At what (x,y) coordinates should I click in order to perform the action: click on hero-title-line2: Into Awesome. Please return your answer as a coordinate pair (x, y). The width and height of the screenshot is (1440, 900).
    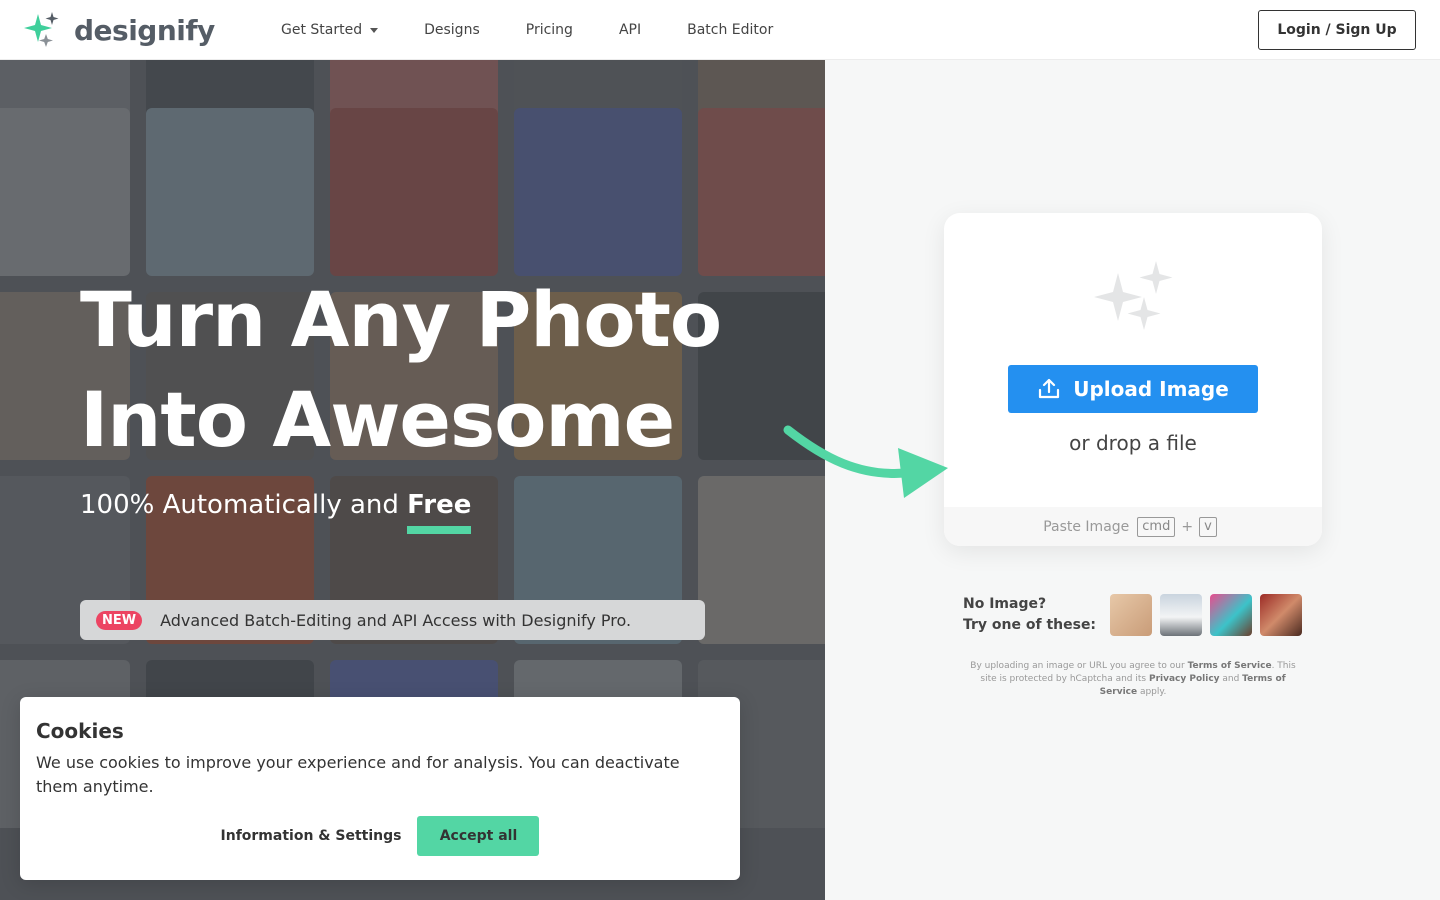
    Looking at the image, I should click on (377, 419).